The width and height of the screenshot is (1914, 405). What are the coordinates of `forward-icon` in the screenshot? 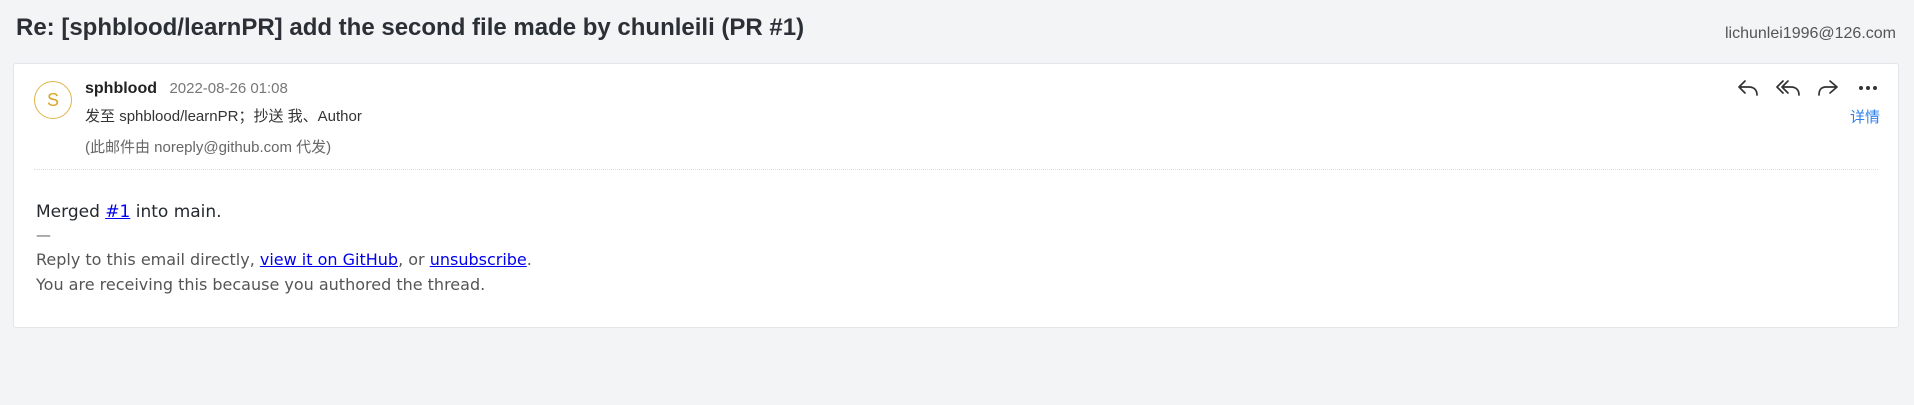 It's located at (1828, 88).